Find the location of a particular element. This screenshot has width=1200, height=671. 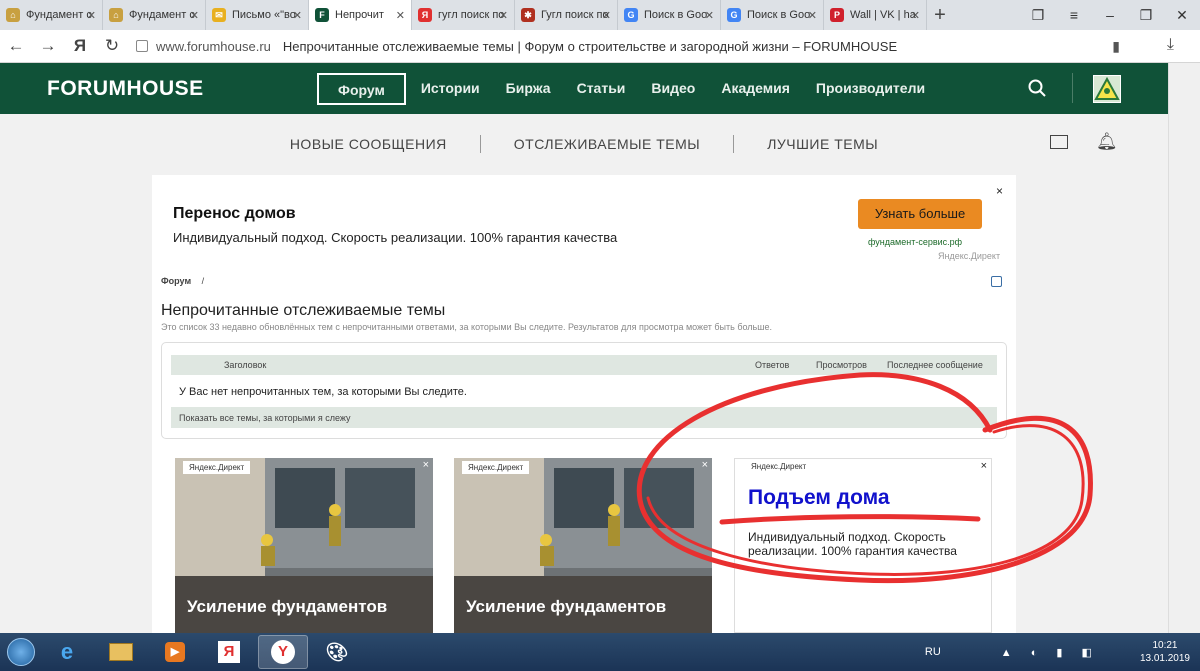

browser-tab-active: F Непрочит ✕ is located at coordinates (360, 15).